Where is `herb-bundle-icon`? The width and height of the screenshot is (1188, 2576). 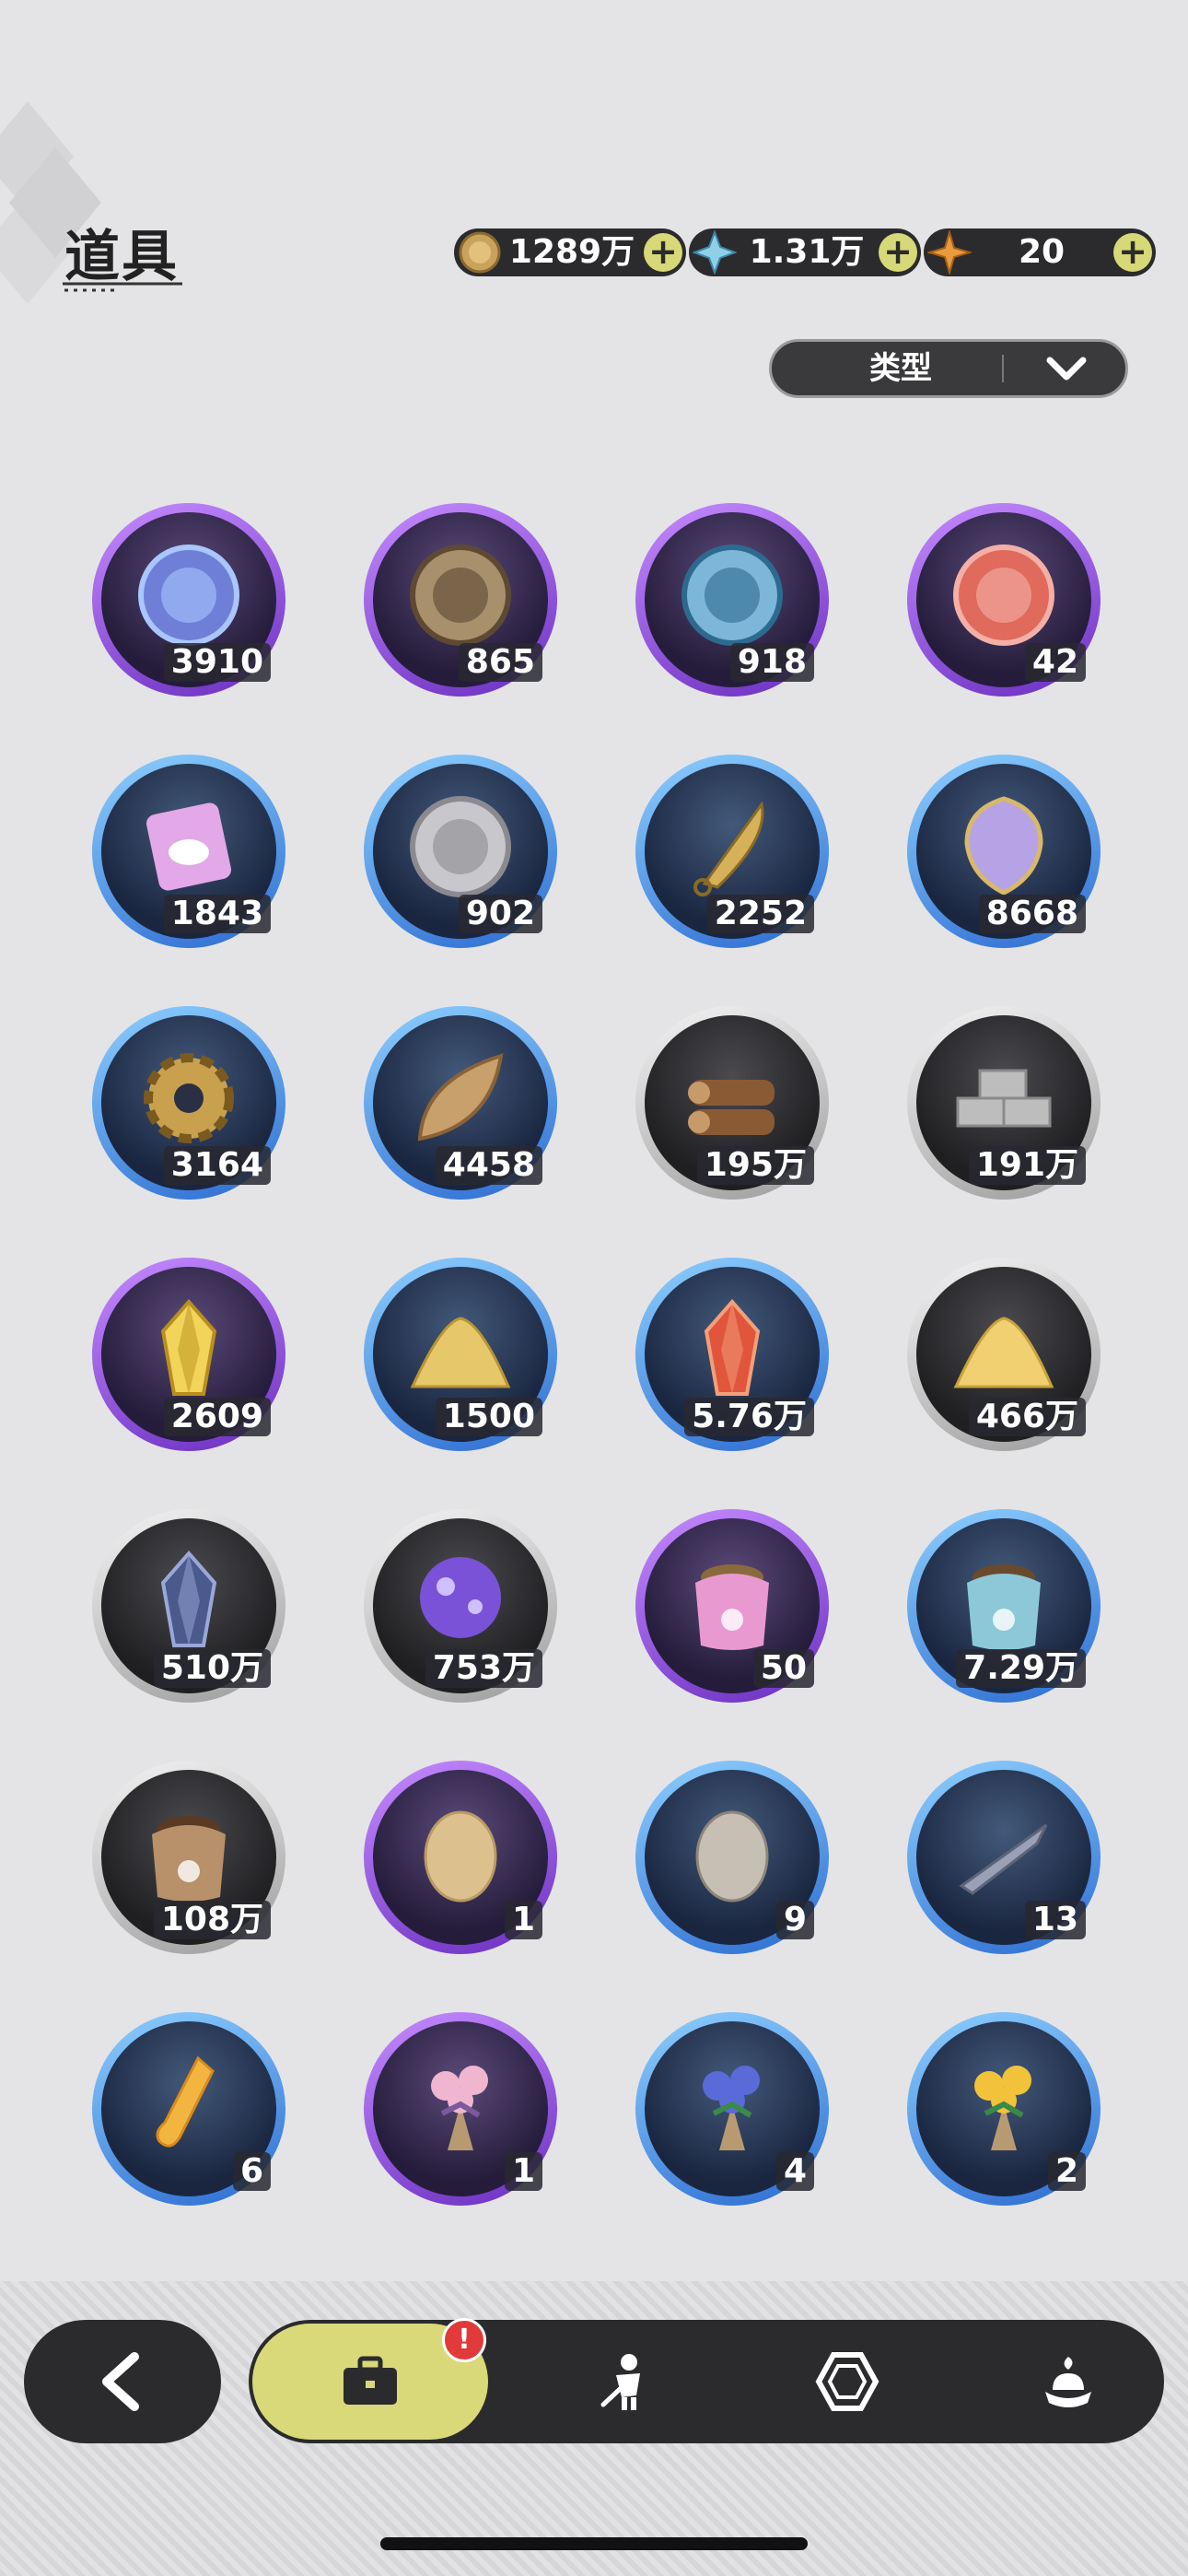 herb-bundle-icon is located at coordinates (1004, 1859).